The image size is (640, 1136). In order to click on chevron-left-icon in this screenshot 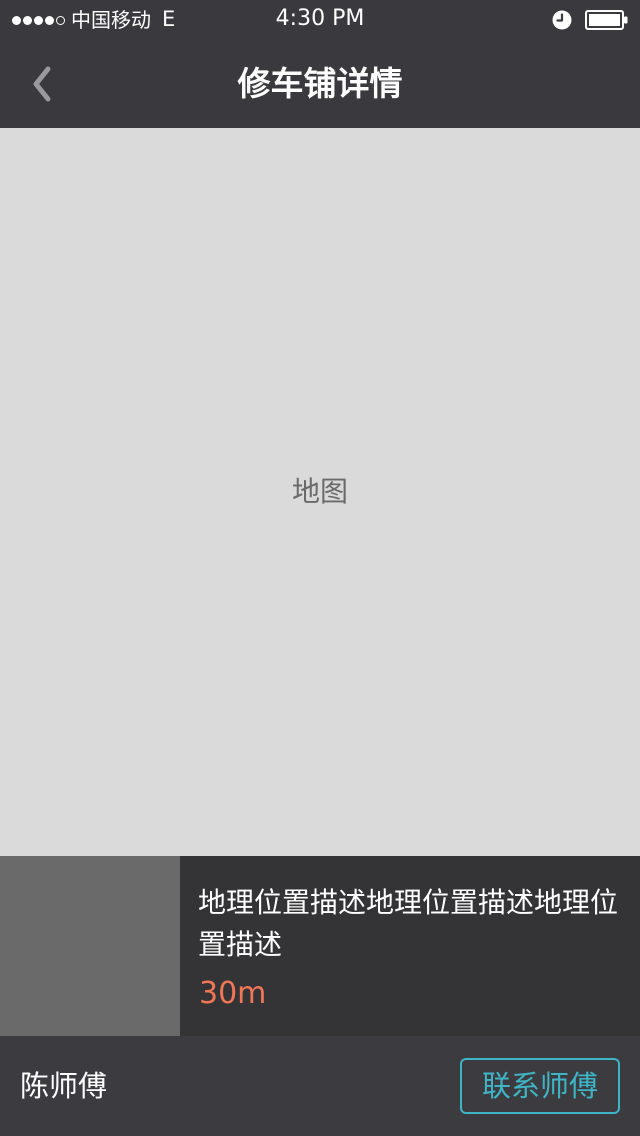, I will do `click(42, 84)`.